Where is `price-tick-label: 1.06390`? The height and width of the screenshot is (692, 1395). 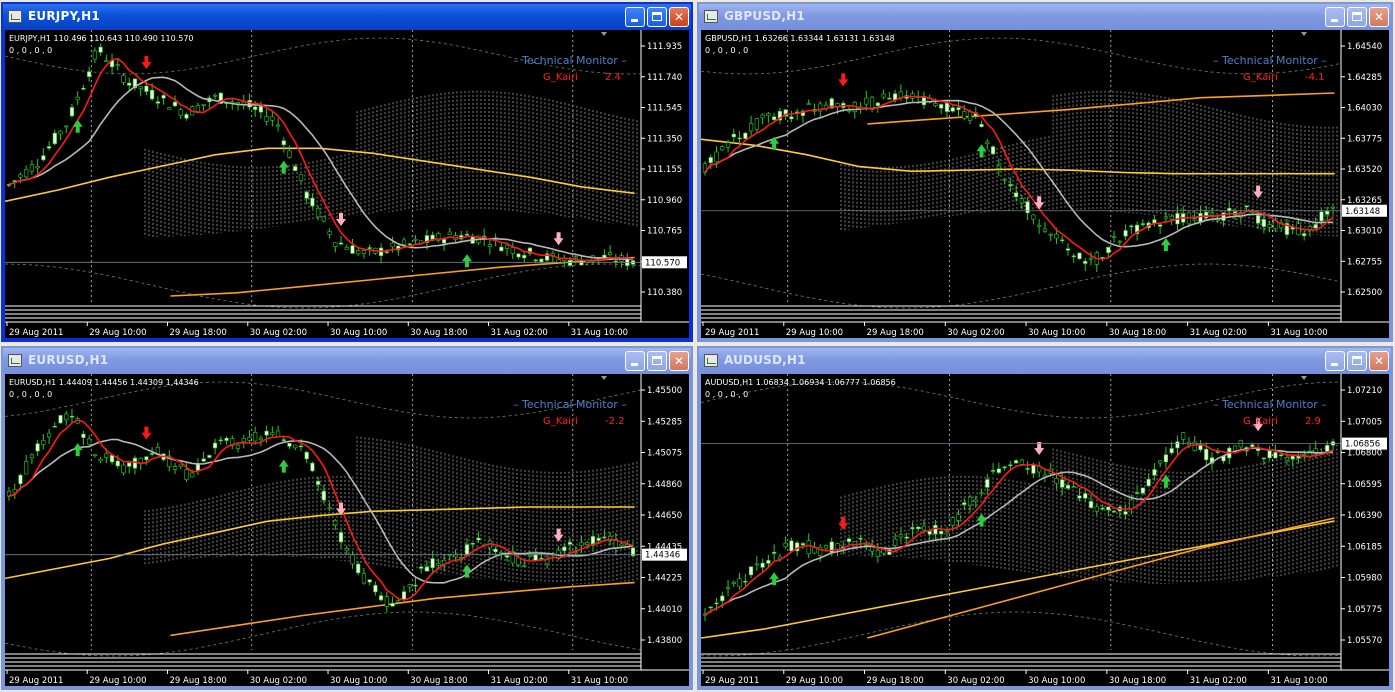
price-tick-label: 1.06390 is located at coordinates (1364, 516).